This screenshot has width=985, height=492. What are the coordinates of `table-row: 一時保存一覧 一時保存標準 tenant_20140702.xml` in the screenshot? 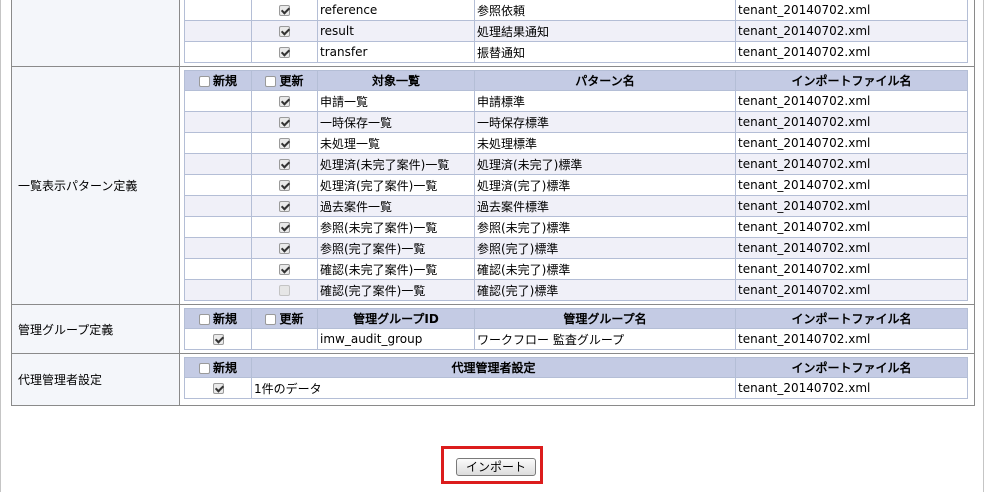 It's located at (576, 122).